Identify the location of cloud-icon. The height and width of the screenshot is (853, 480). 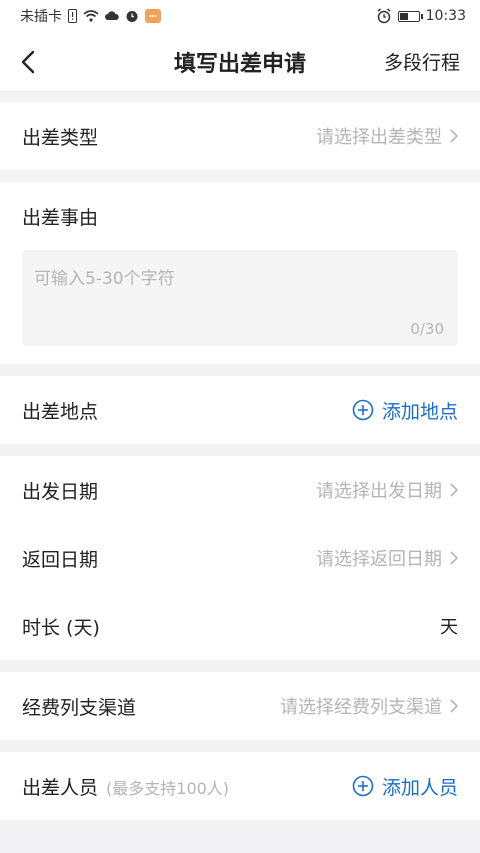
(112, 16).